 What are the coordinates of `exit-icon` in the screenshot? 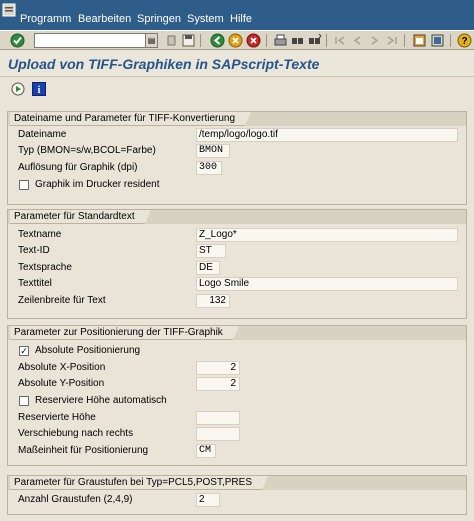 It's located at (235, 40).